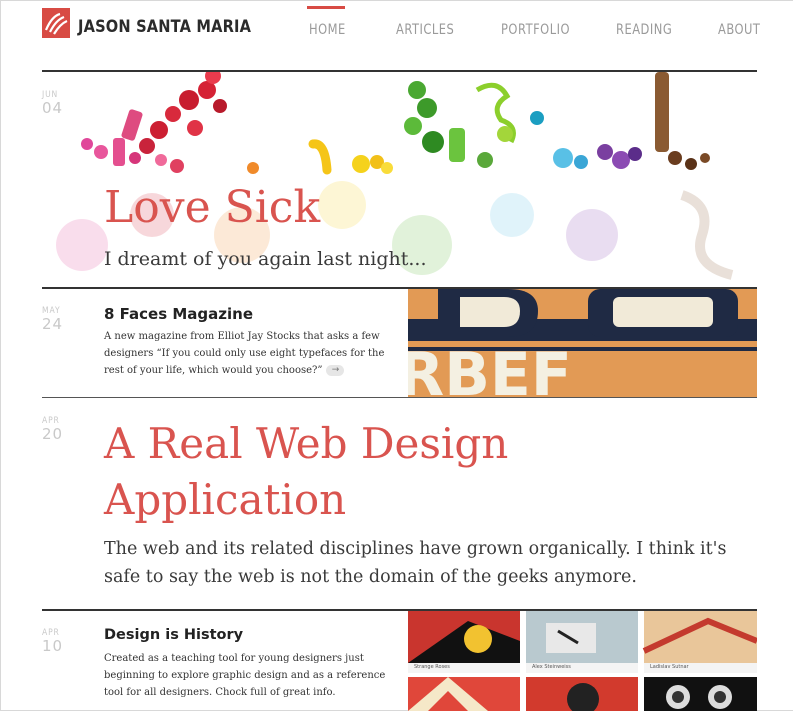  I want to click on thumbnail-caption: Strange Roses, so click(432, 667).